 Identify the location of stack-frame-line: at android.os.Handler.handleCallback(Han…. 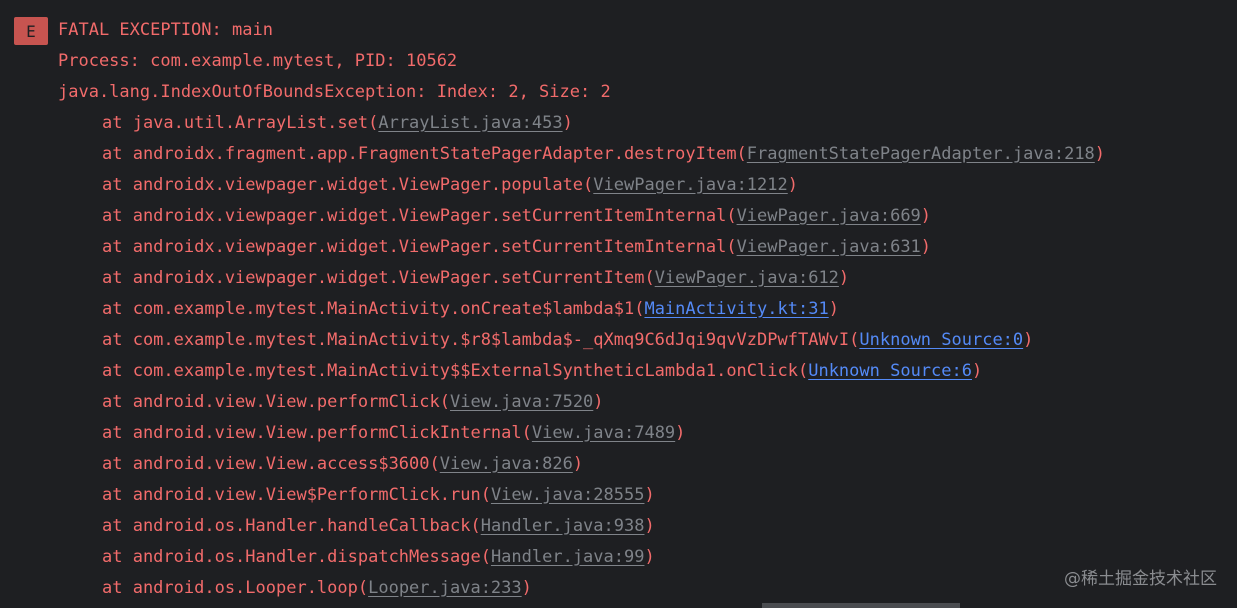
(378, 526).